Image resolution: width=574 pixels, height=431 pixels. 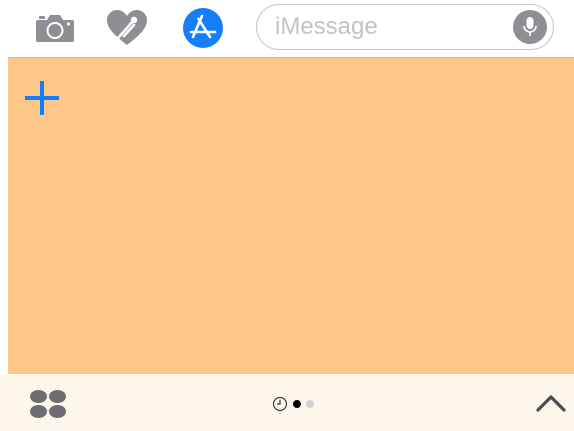 I want to click on message-toolbar, so click(x=287, y=28).